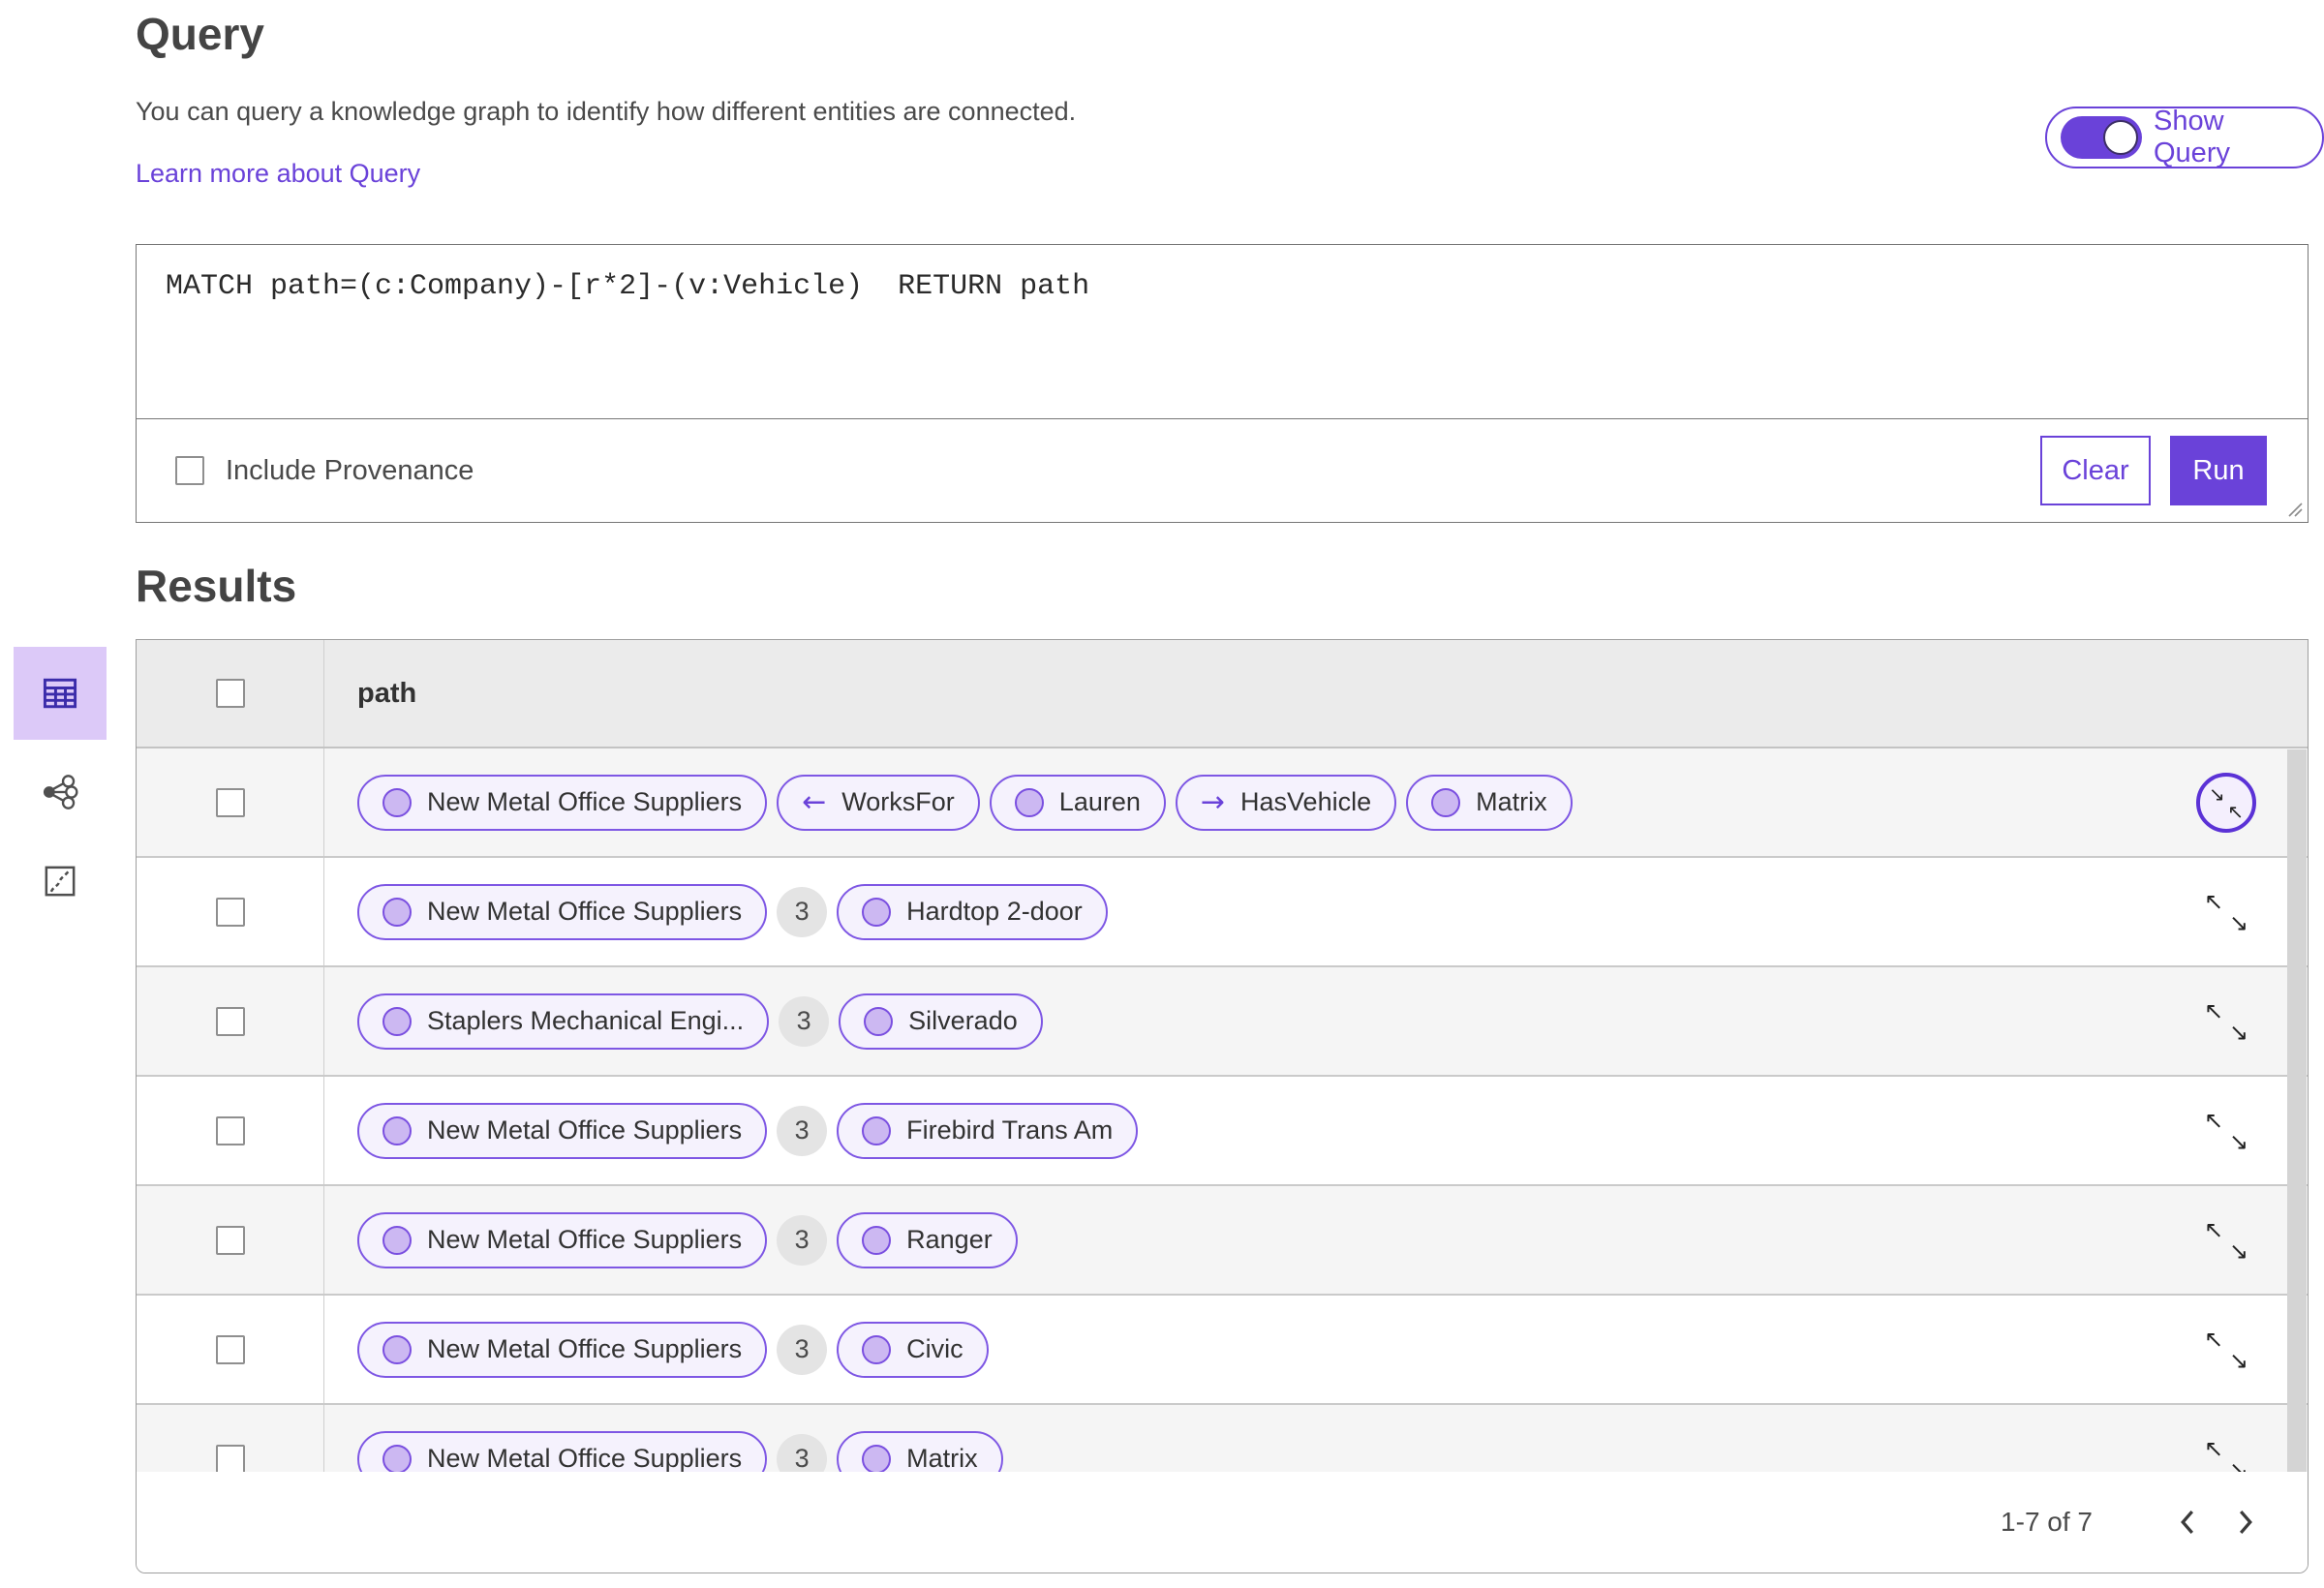 The width and height of the screenshot is (2324, 1588). Describe the element at coordinates (2121, 137) in the screenshot. I see `toggle-knob` at that location.